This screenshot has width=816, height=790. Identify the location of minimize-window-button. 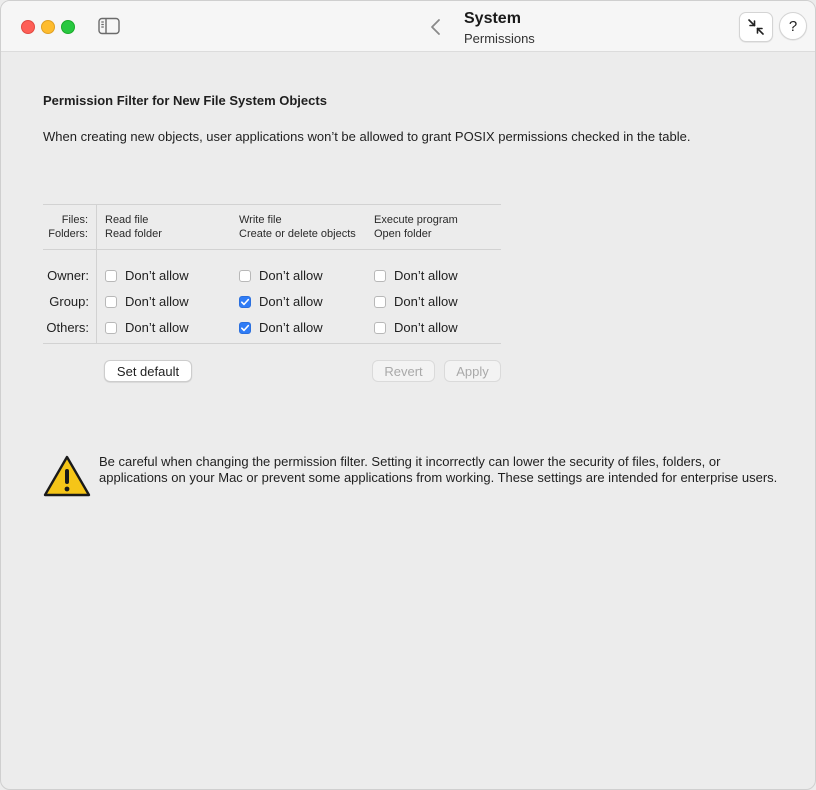
(48, 27).